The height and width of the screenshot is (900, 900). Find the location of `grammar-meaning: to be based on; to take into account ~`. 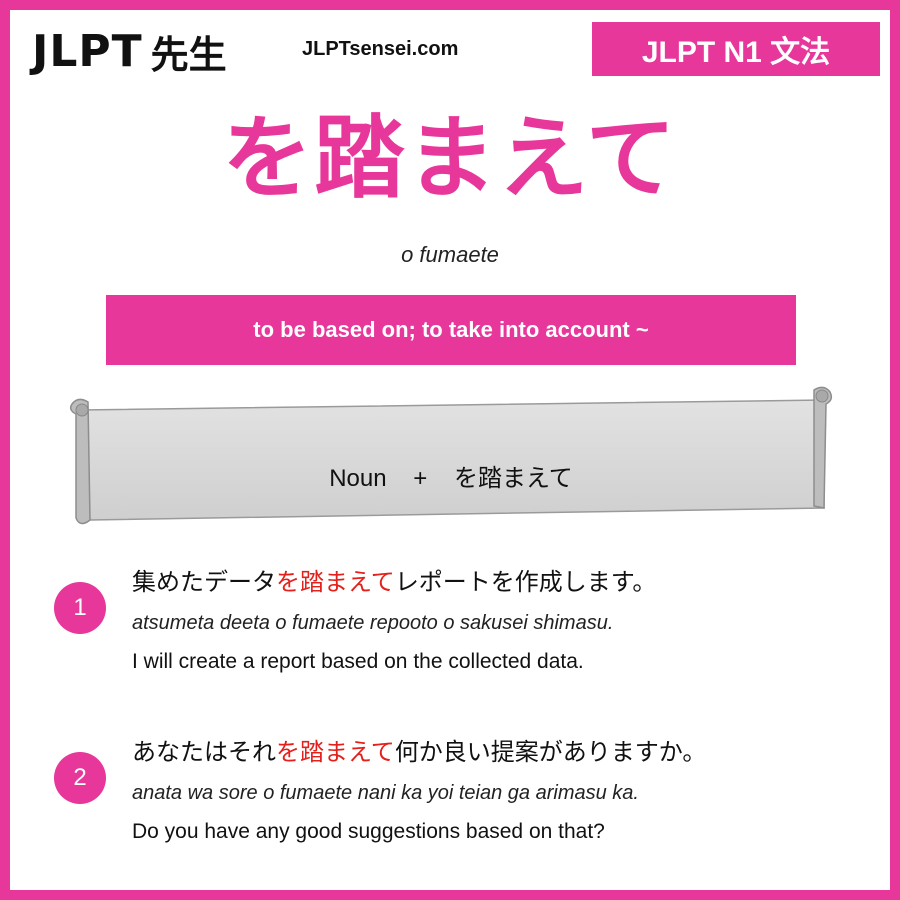

grammar-meaning: to be based on; to take into account ~ is located at coordinates (451, 329).